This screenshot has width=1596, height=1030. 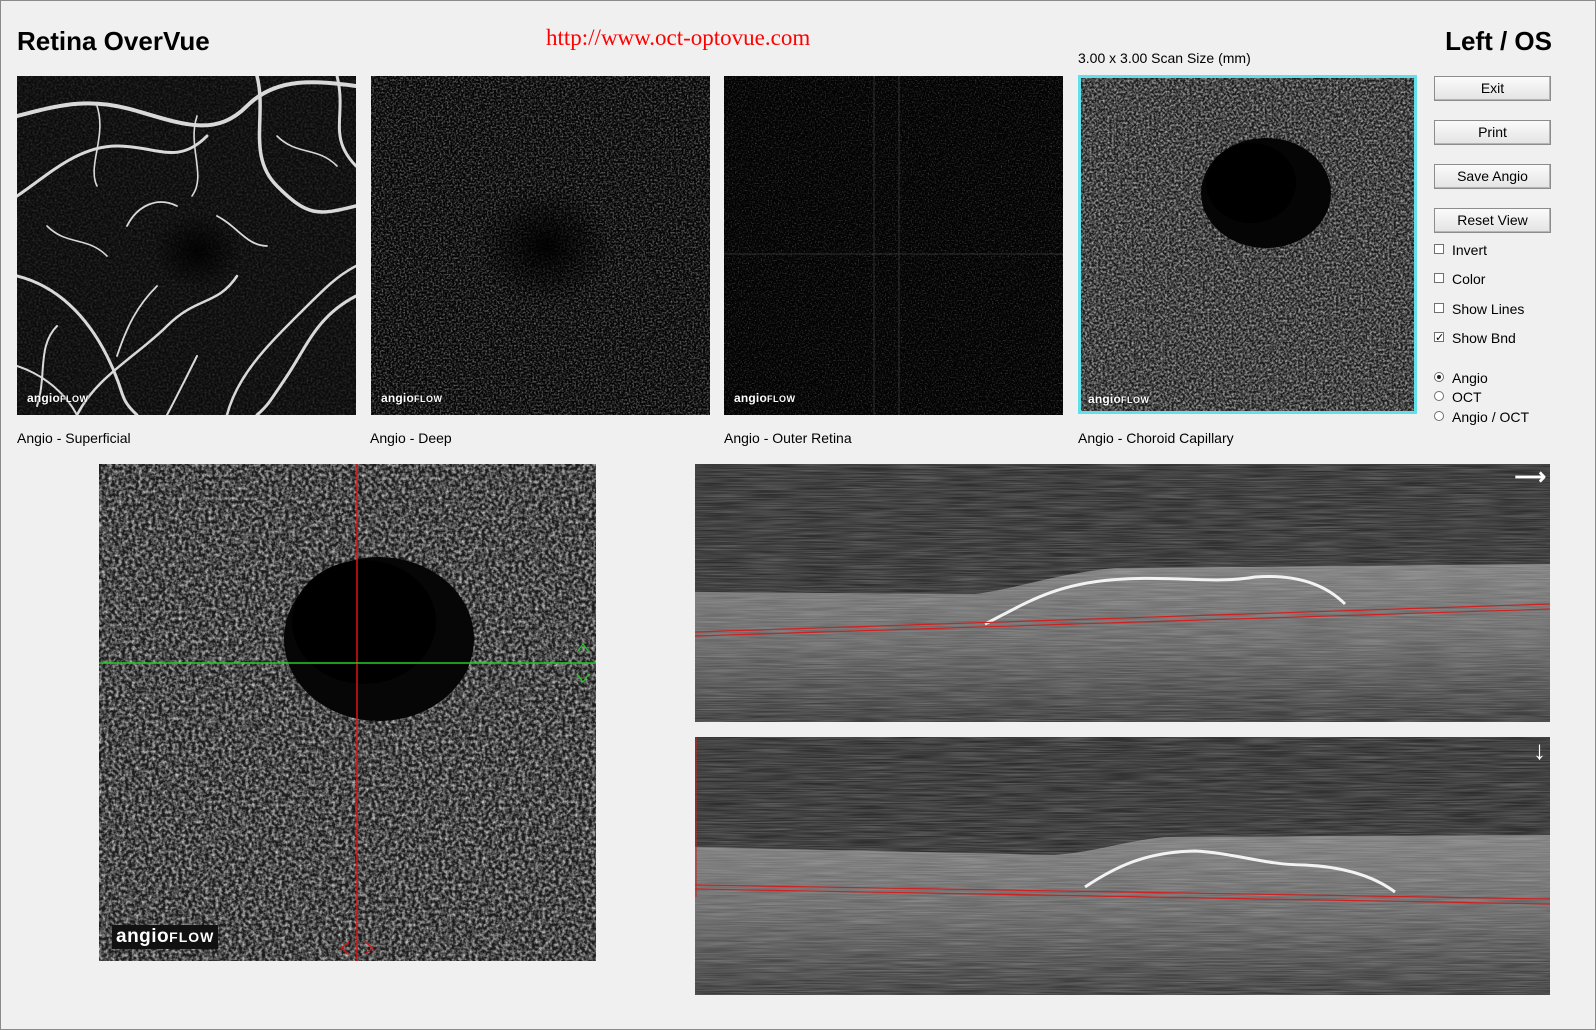 I want to click on scan-size-label: 3.00 x 3.00 Scan Size (mm), so click(x=1164, y=58).